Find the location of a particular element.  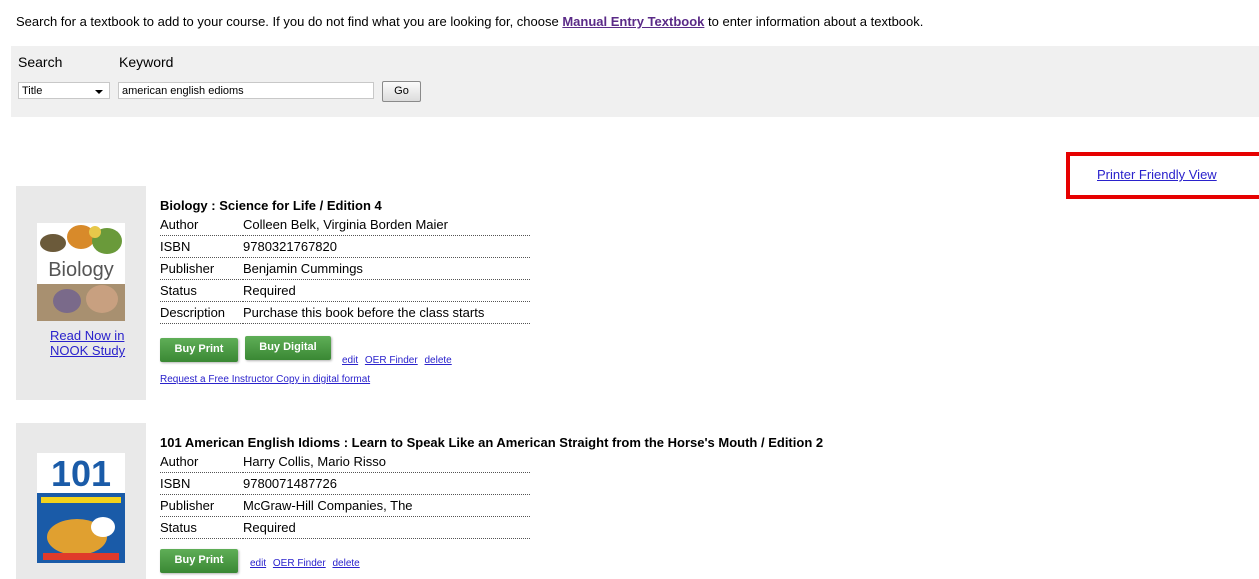

search-bar: Search Keyword Title Go is located at coordinates (635, 81).